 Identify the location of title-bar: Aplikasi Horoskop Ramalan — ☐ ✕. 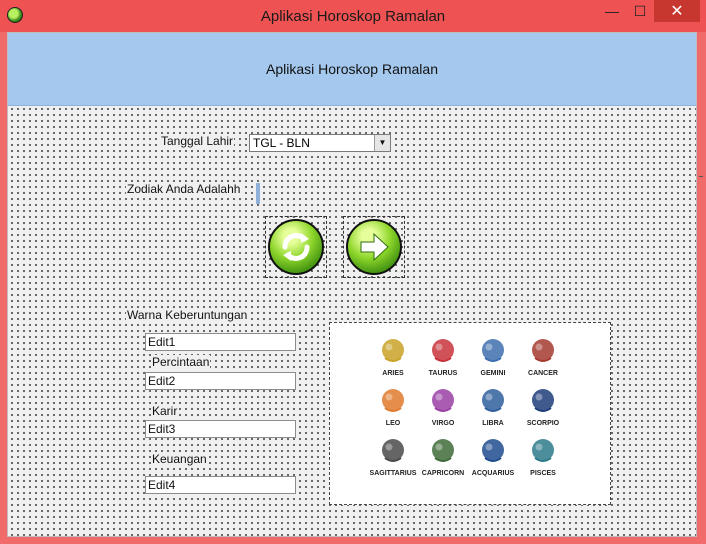
(353, 16).